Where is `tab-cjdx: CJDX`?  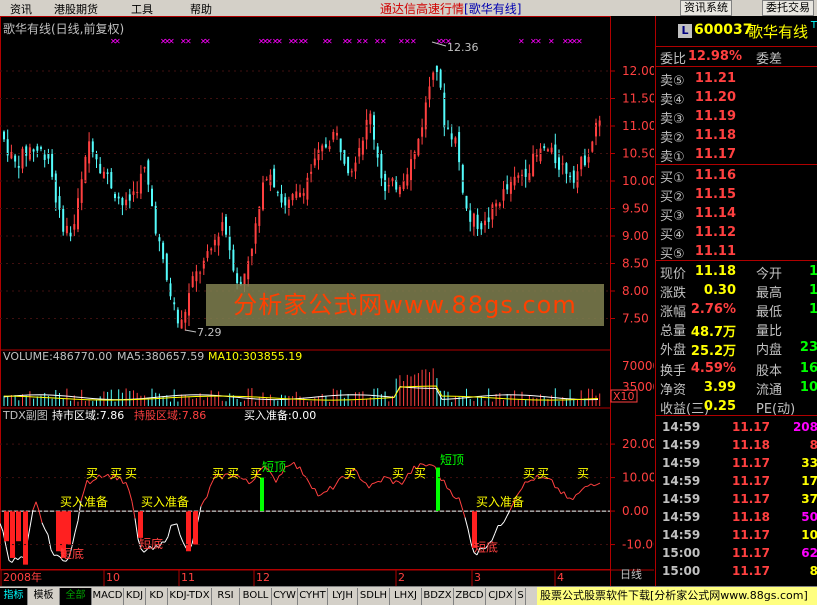
tab-cjdx: CJDX is located at coordinates (501, 596).